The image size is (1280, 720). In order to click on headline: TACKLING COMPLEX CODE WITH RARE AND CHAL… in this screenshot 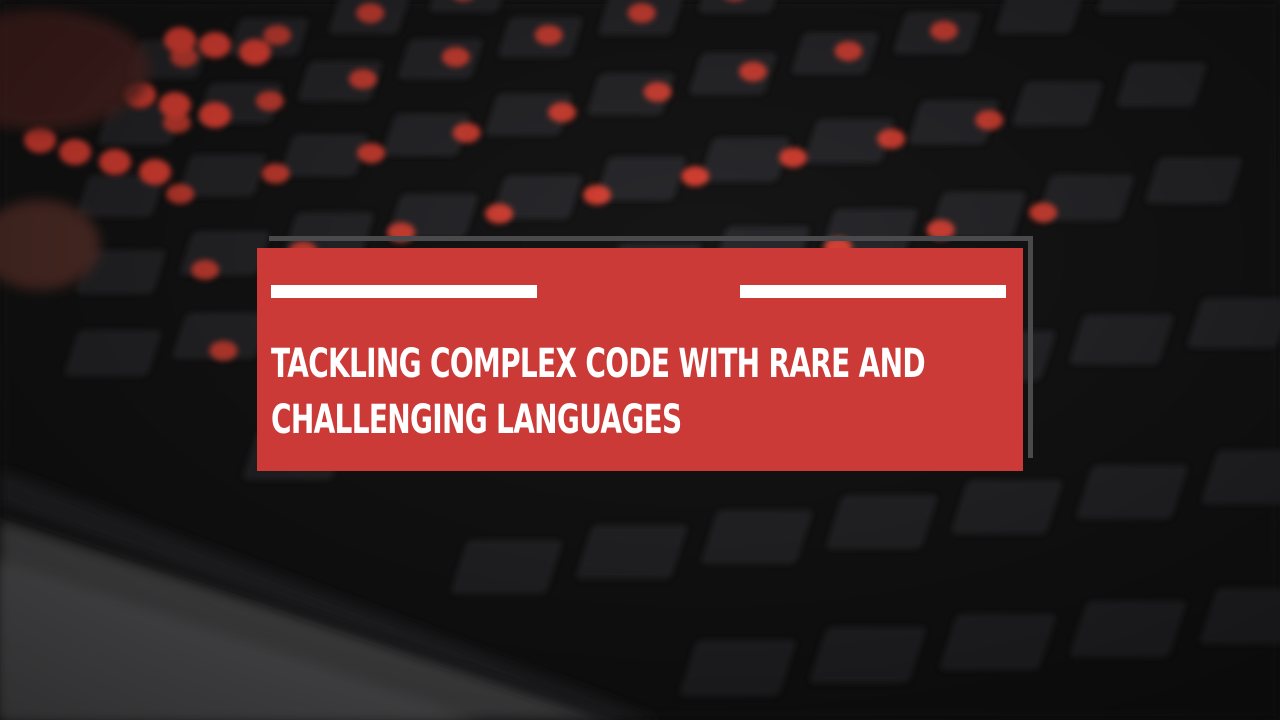, I will do `click(598, 392)`.